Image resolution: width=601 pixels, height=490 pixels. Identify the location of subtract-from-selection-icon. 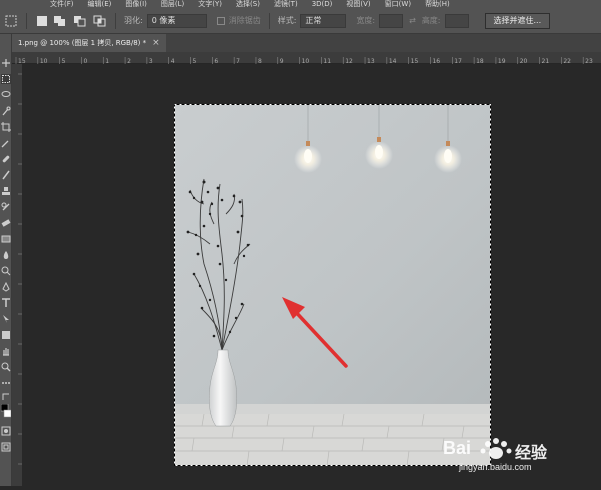
(80, 21).